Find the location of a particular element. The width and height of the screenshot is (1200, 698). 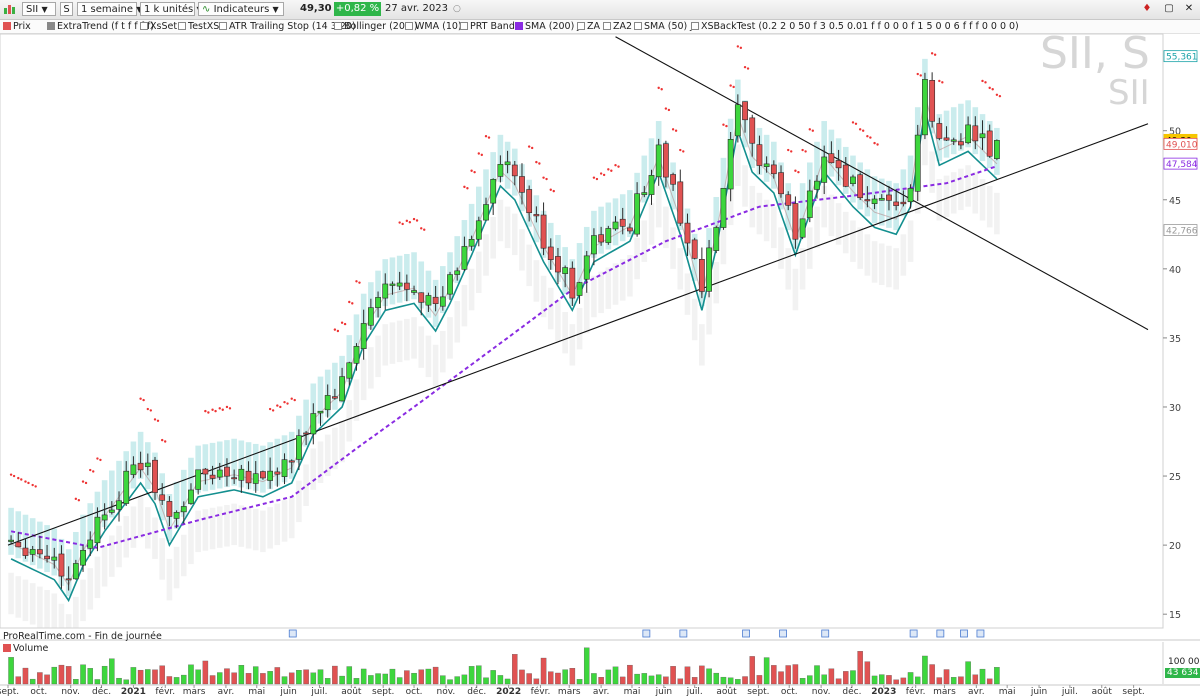

x-tick-label: 2022 is located at coordinates (508, 692).